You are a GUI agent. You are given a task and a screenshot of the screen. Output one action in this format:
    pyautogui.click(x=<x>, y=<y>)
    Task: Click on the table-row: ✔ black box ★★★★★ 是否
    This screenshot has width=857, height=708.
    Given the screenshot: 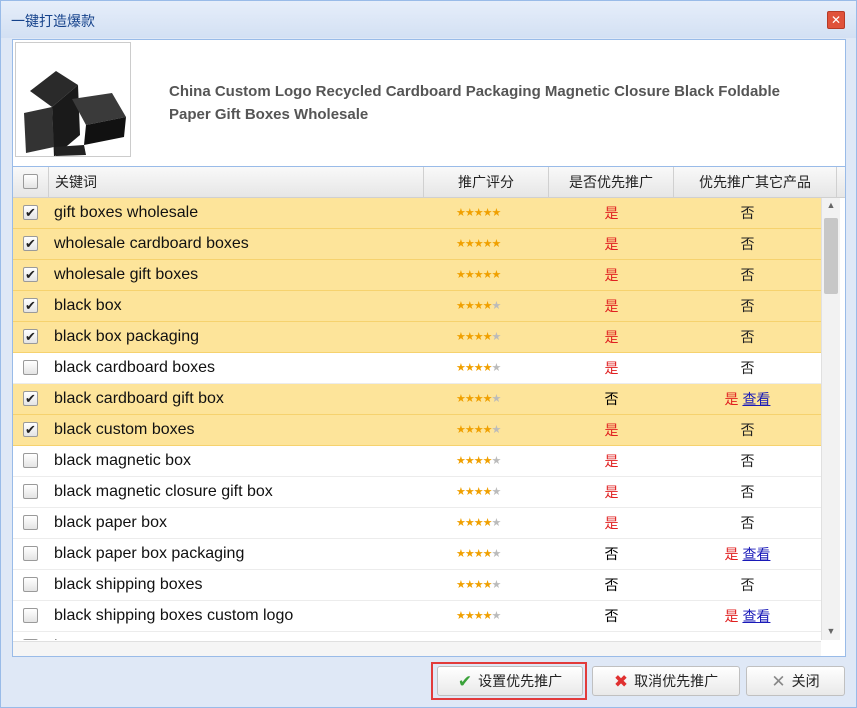 What is the action you would take?
    pyautogui.click(x=417, y=306)
    